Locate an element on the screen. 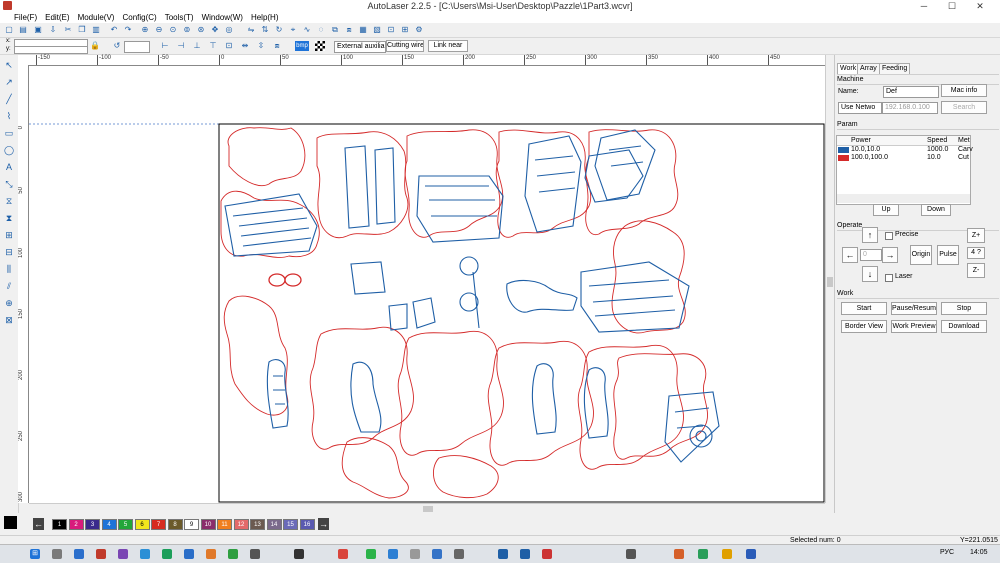 The image size is (1000, 563). zoom-in-icon: ⊕ is located at coordinates (145, 30).